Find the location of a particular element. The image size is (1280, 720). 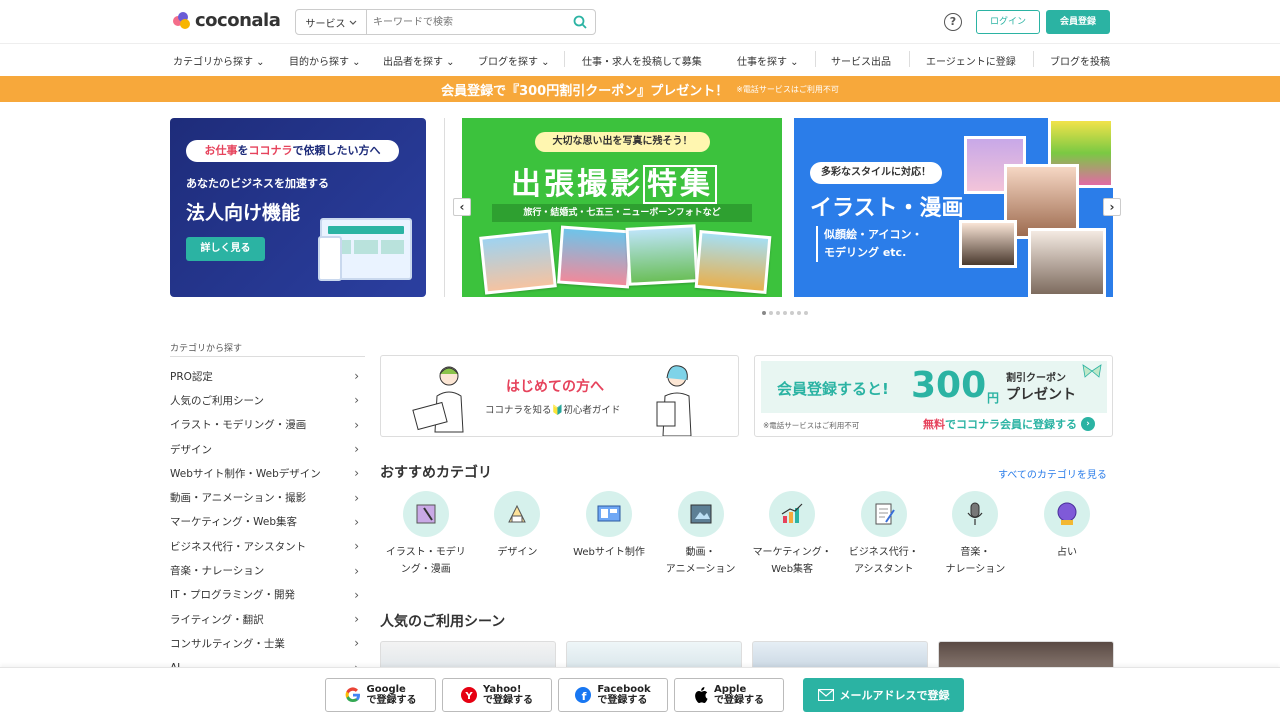

sidebar-item-music: 音楽・ナレーション › is located at coordinates (267, 570).